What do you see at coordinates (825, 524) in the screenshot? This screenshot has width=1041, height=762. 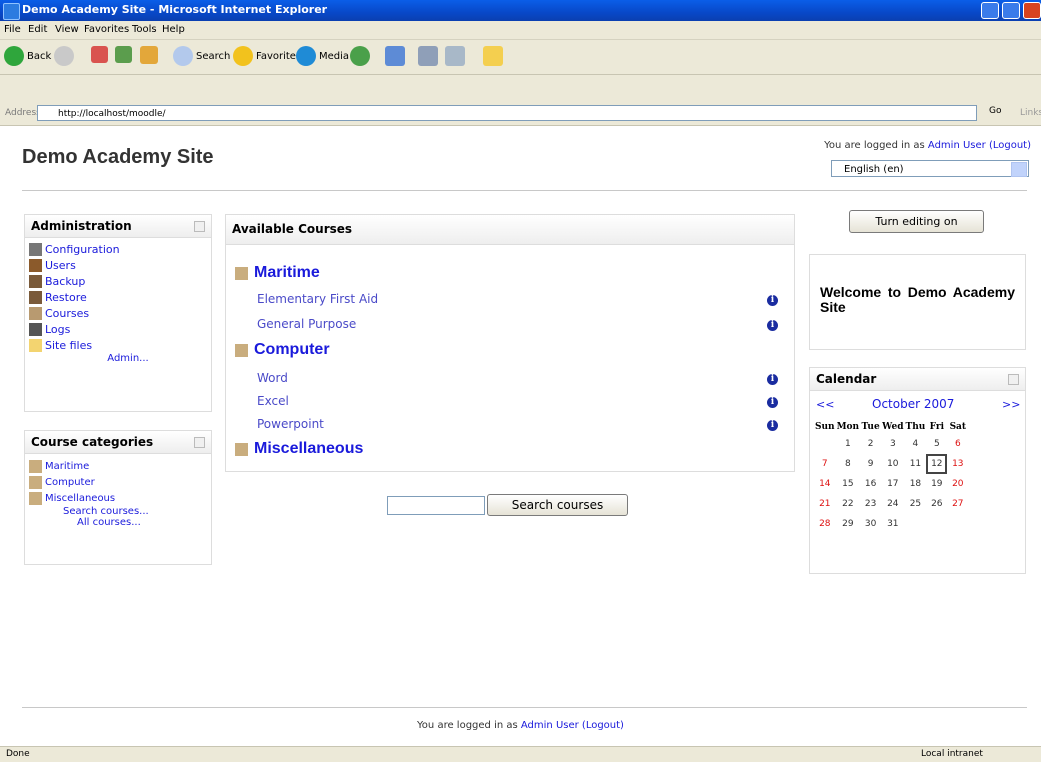 I see `calendar-day: 28` at bounding box center [825, 524].